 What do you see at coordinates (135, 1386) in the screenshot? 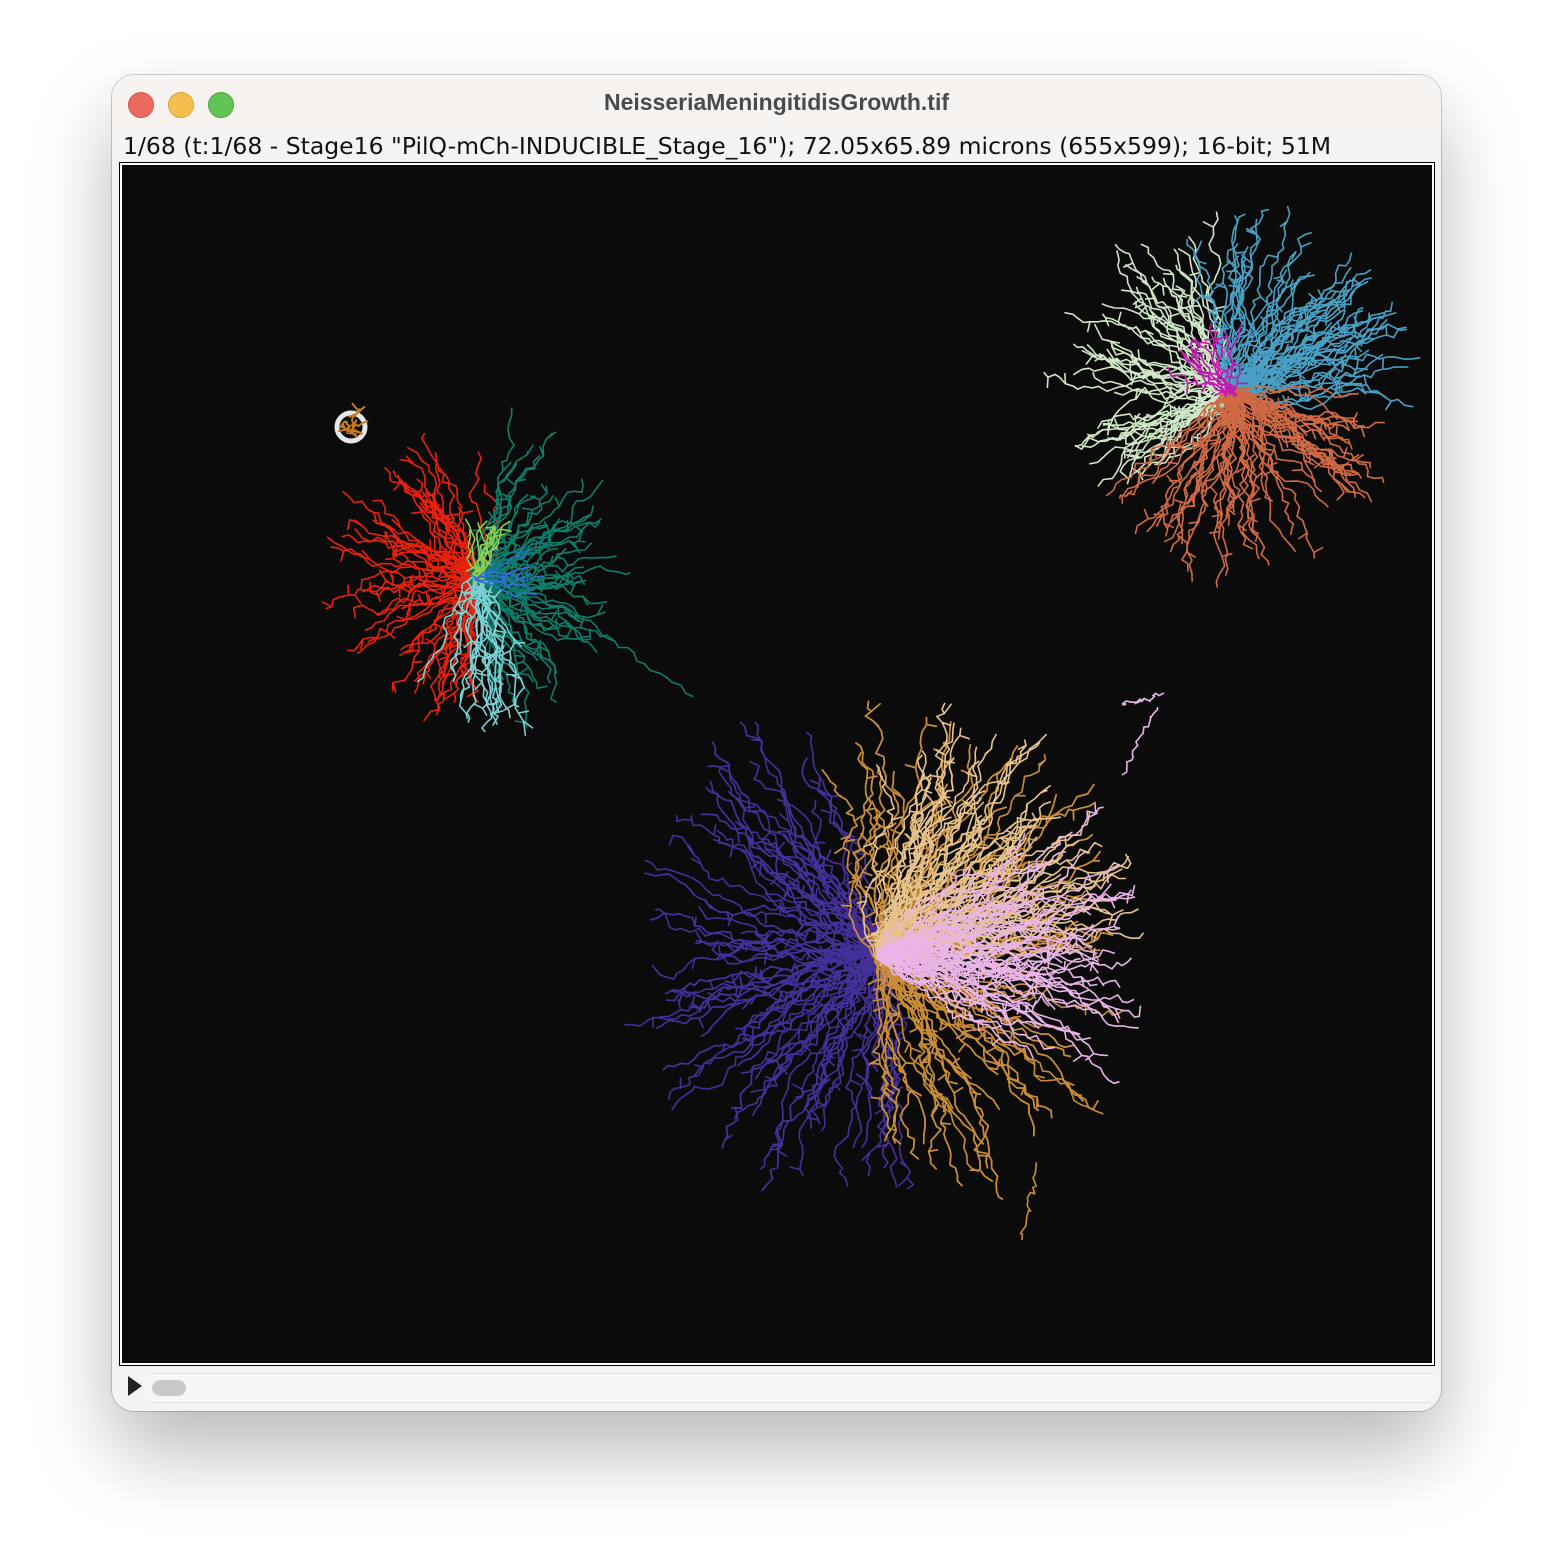
I see `play-icon` at bounding box center [135, 1386].